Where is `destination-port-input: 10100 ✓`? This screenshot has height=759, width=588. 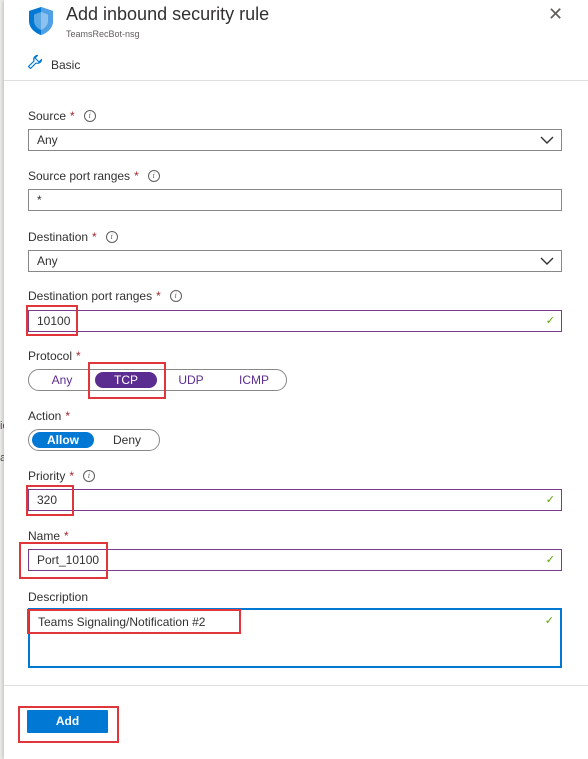
destination-port-input: 10100 ✓ is located at coordinates (295, 321).